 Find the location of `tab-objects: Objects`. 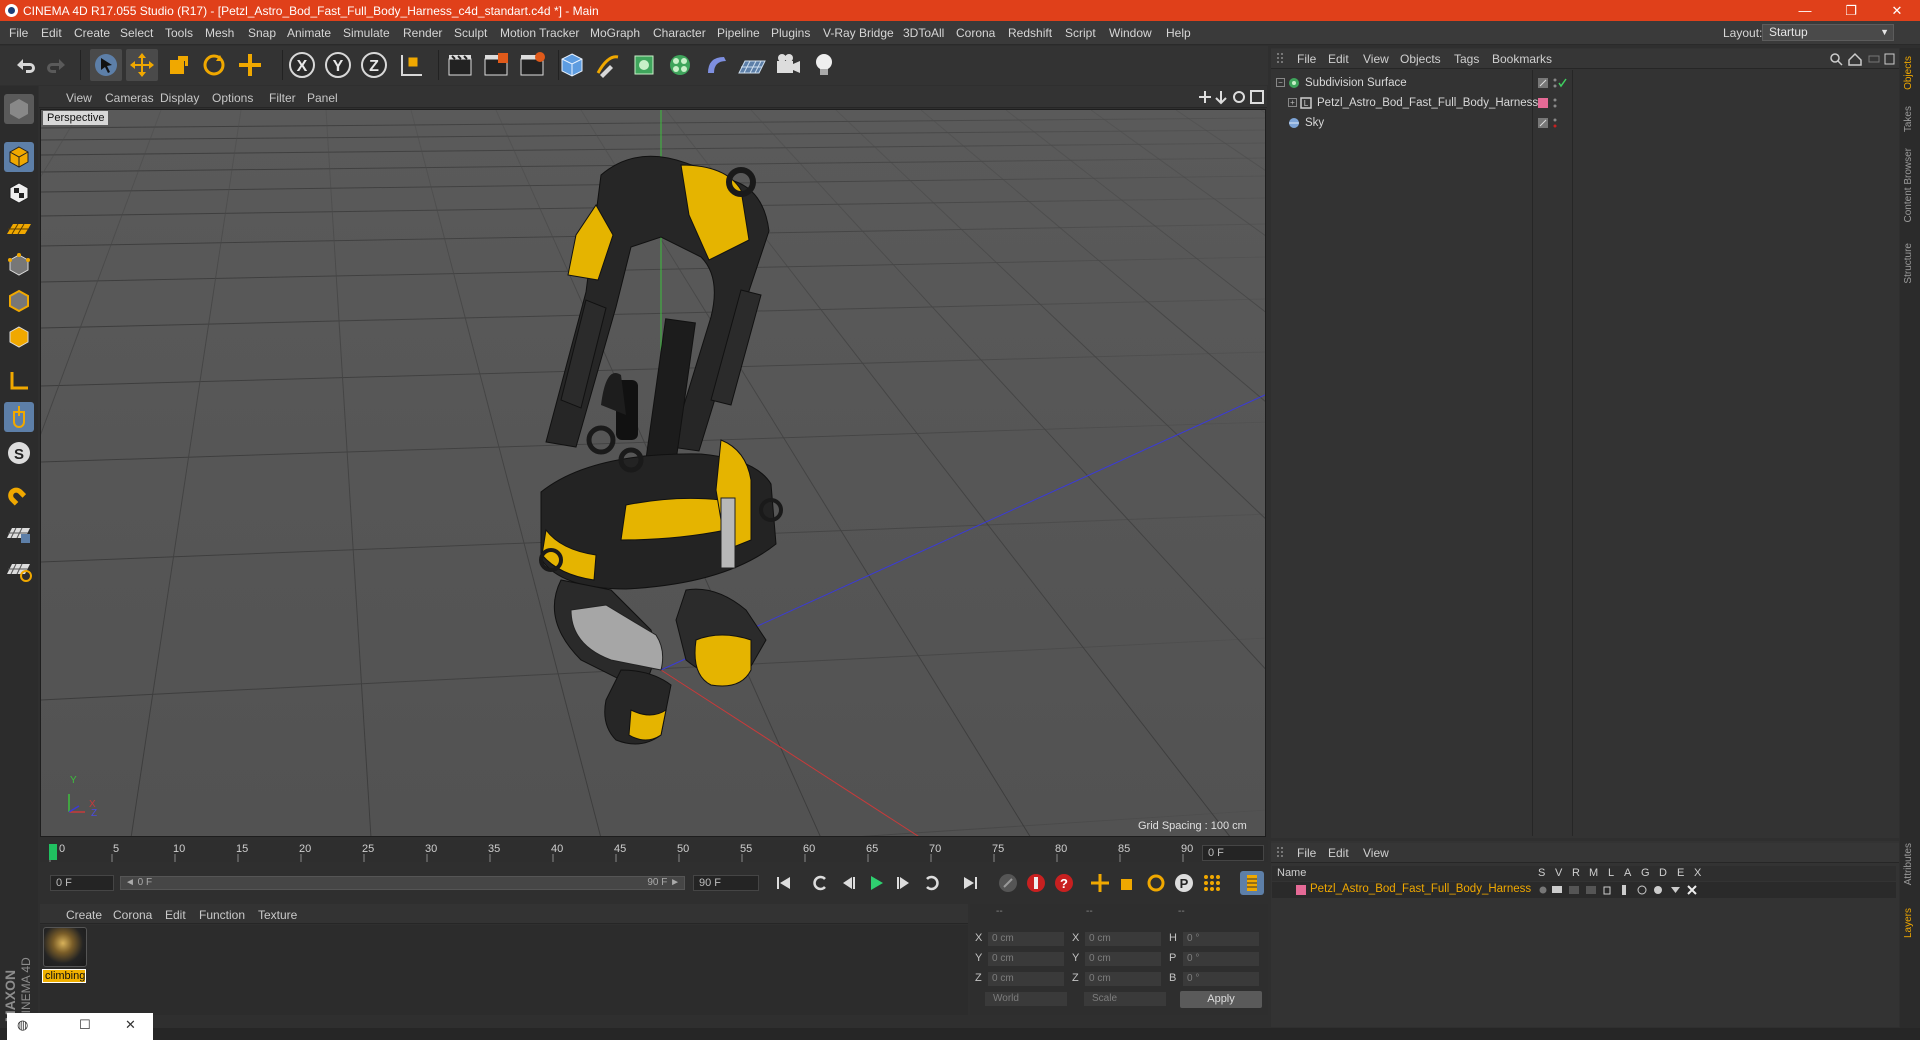

tab-objects: Objects is located at coordinates (1910, 73).